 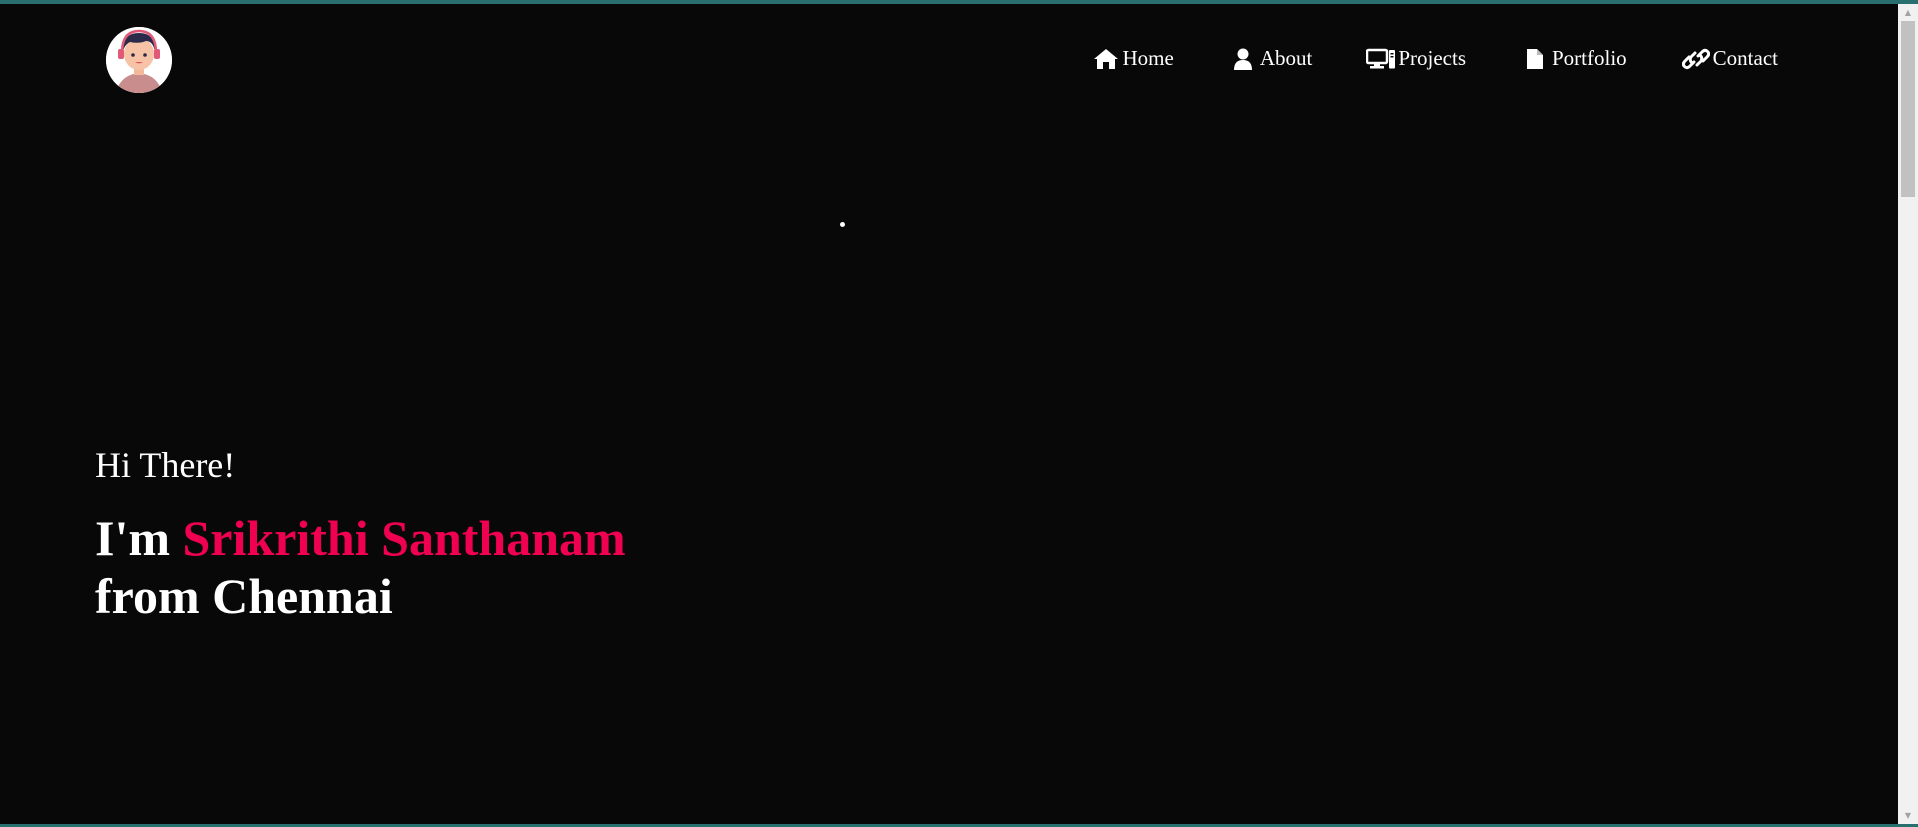 I want to click on laptop-code-icon, so click(x=1381, y=59).